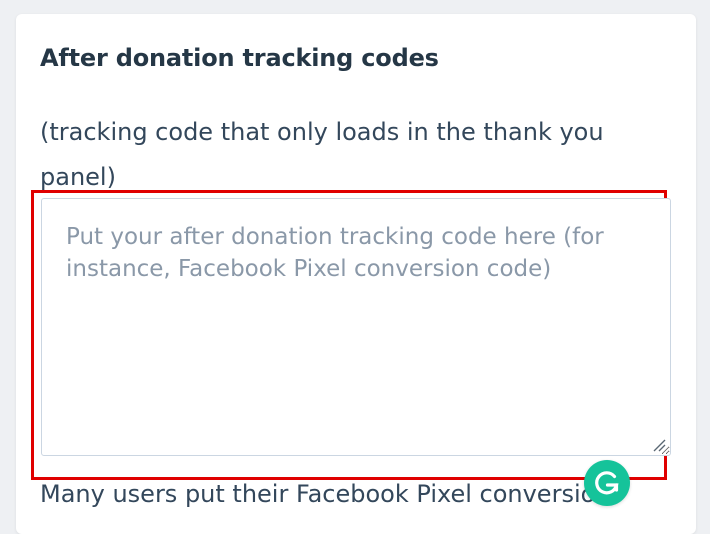  What do you see at coordinates (239, 58) in the screenshot?
I see `section-title: After donation tracking codes` at bounding box center [239, 58].